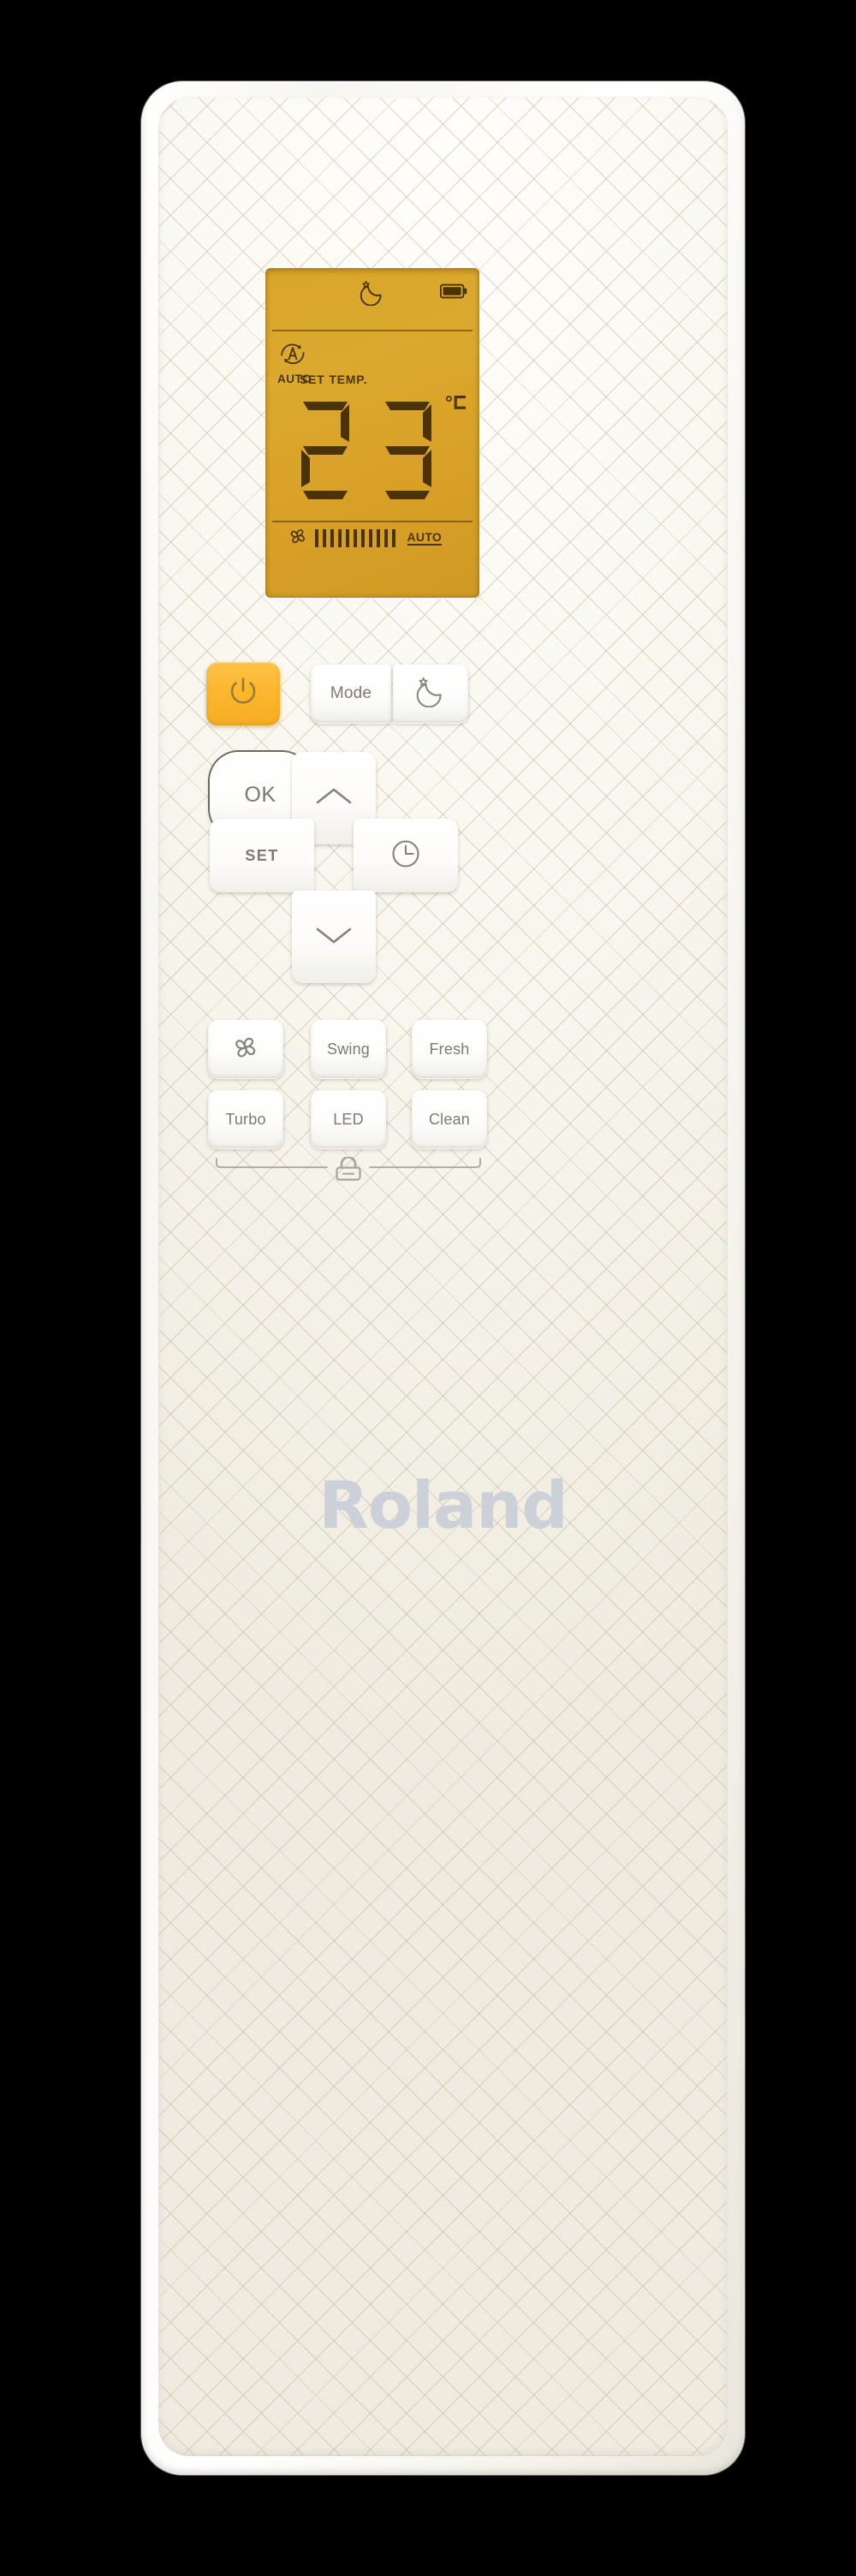 The height and width of the screenshot is (2576, 856). I want to click on swing-button-label: Swing, so click(348, 1049).